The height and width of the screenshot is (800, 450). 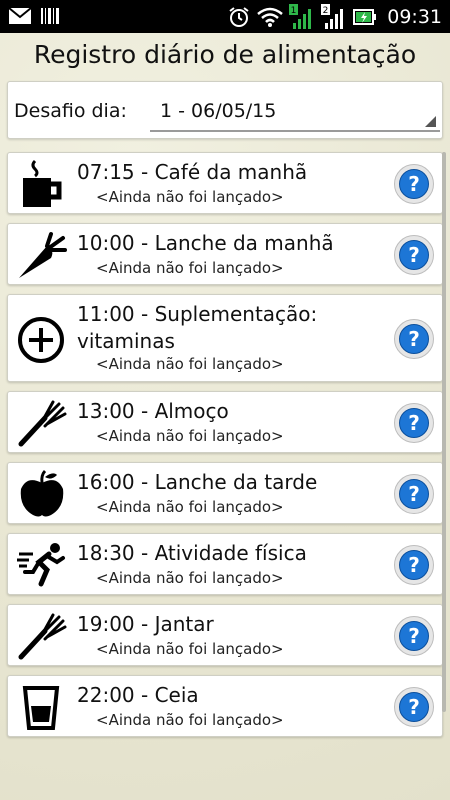 I want to click on battery-charging-icon, so click(x=365, y=17).